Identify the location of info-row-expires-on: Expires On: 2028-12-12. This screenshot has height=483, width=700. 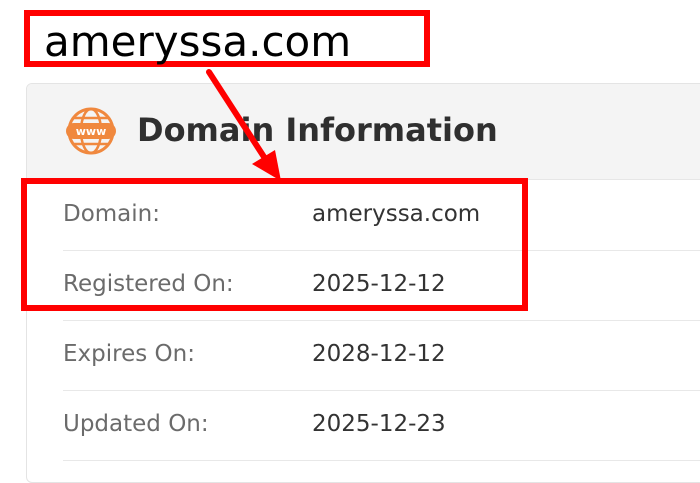
(381, 355).